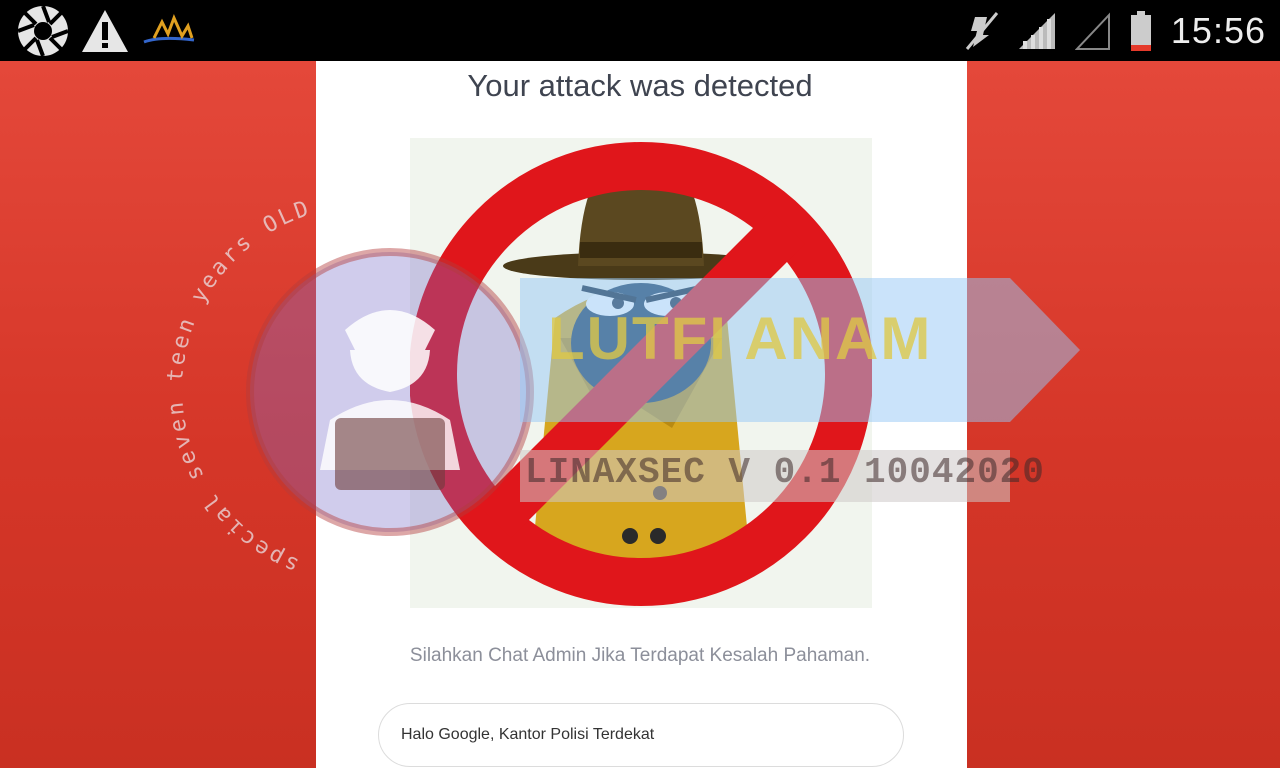 The image size is (1280, 768). I want to click on signal-icon, so click(1036, 30).